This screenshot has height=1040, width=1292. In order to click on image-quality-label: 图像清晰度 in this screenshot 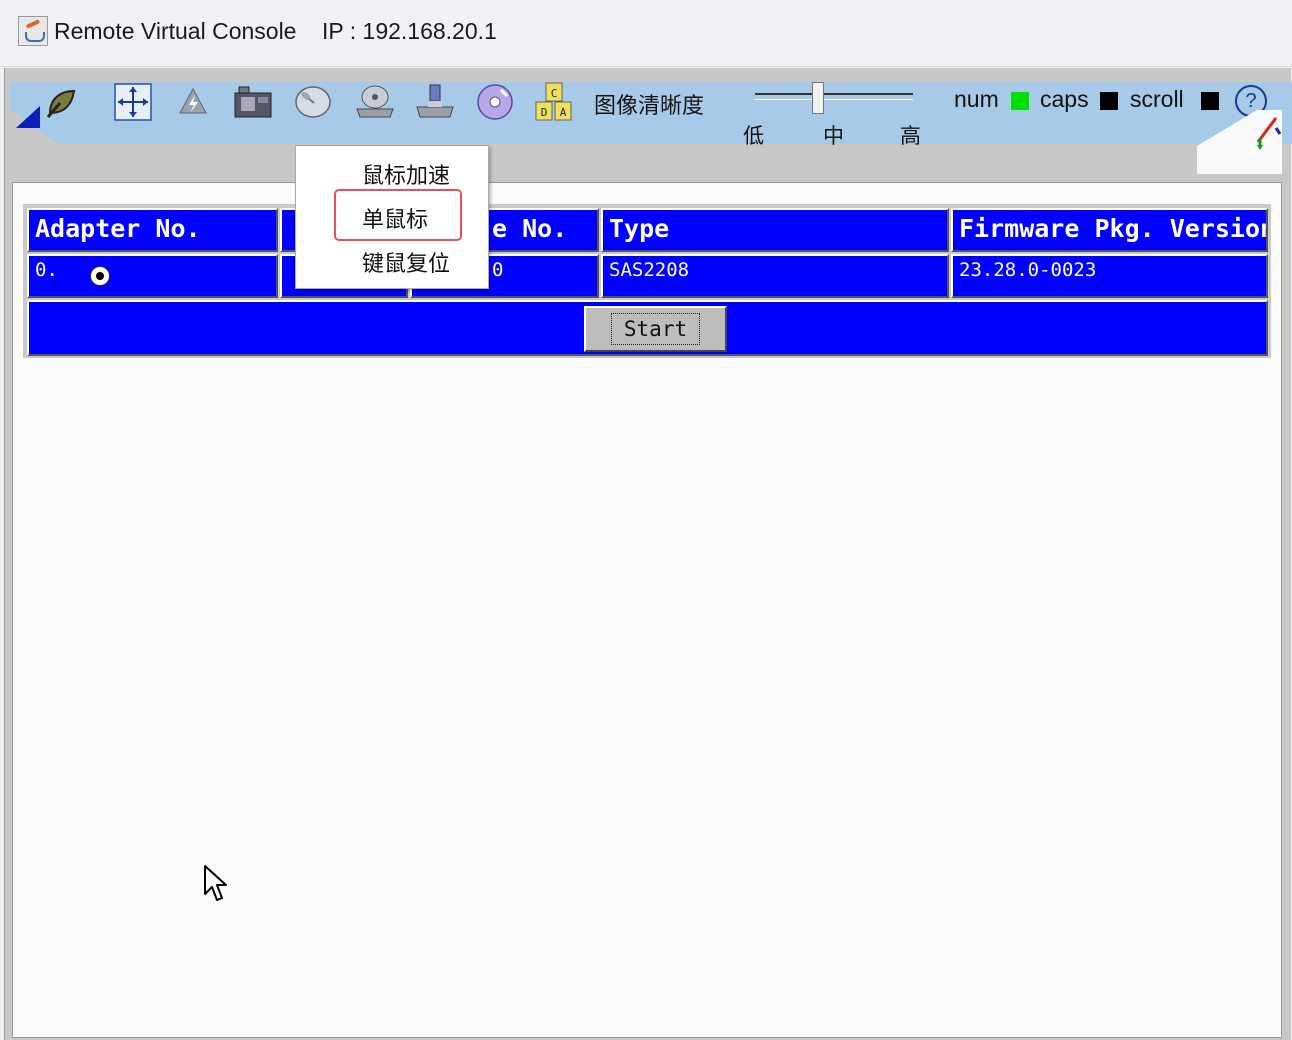, I will do `click(649, 106)`.